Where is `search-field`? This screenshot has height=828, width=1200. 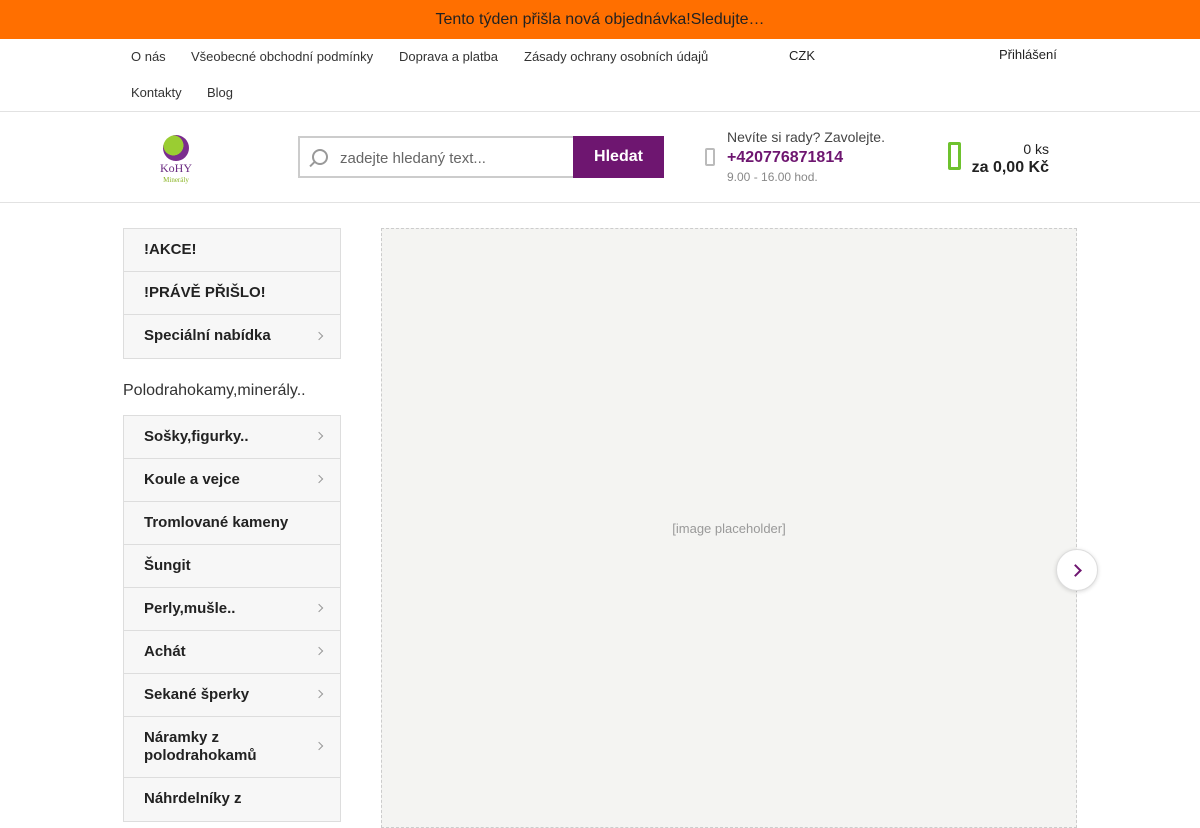
search-field is located at coordinates (436, 157).